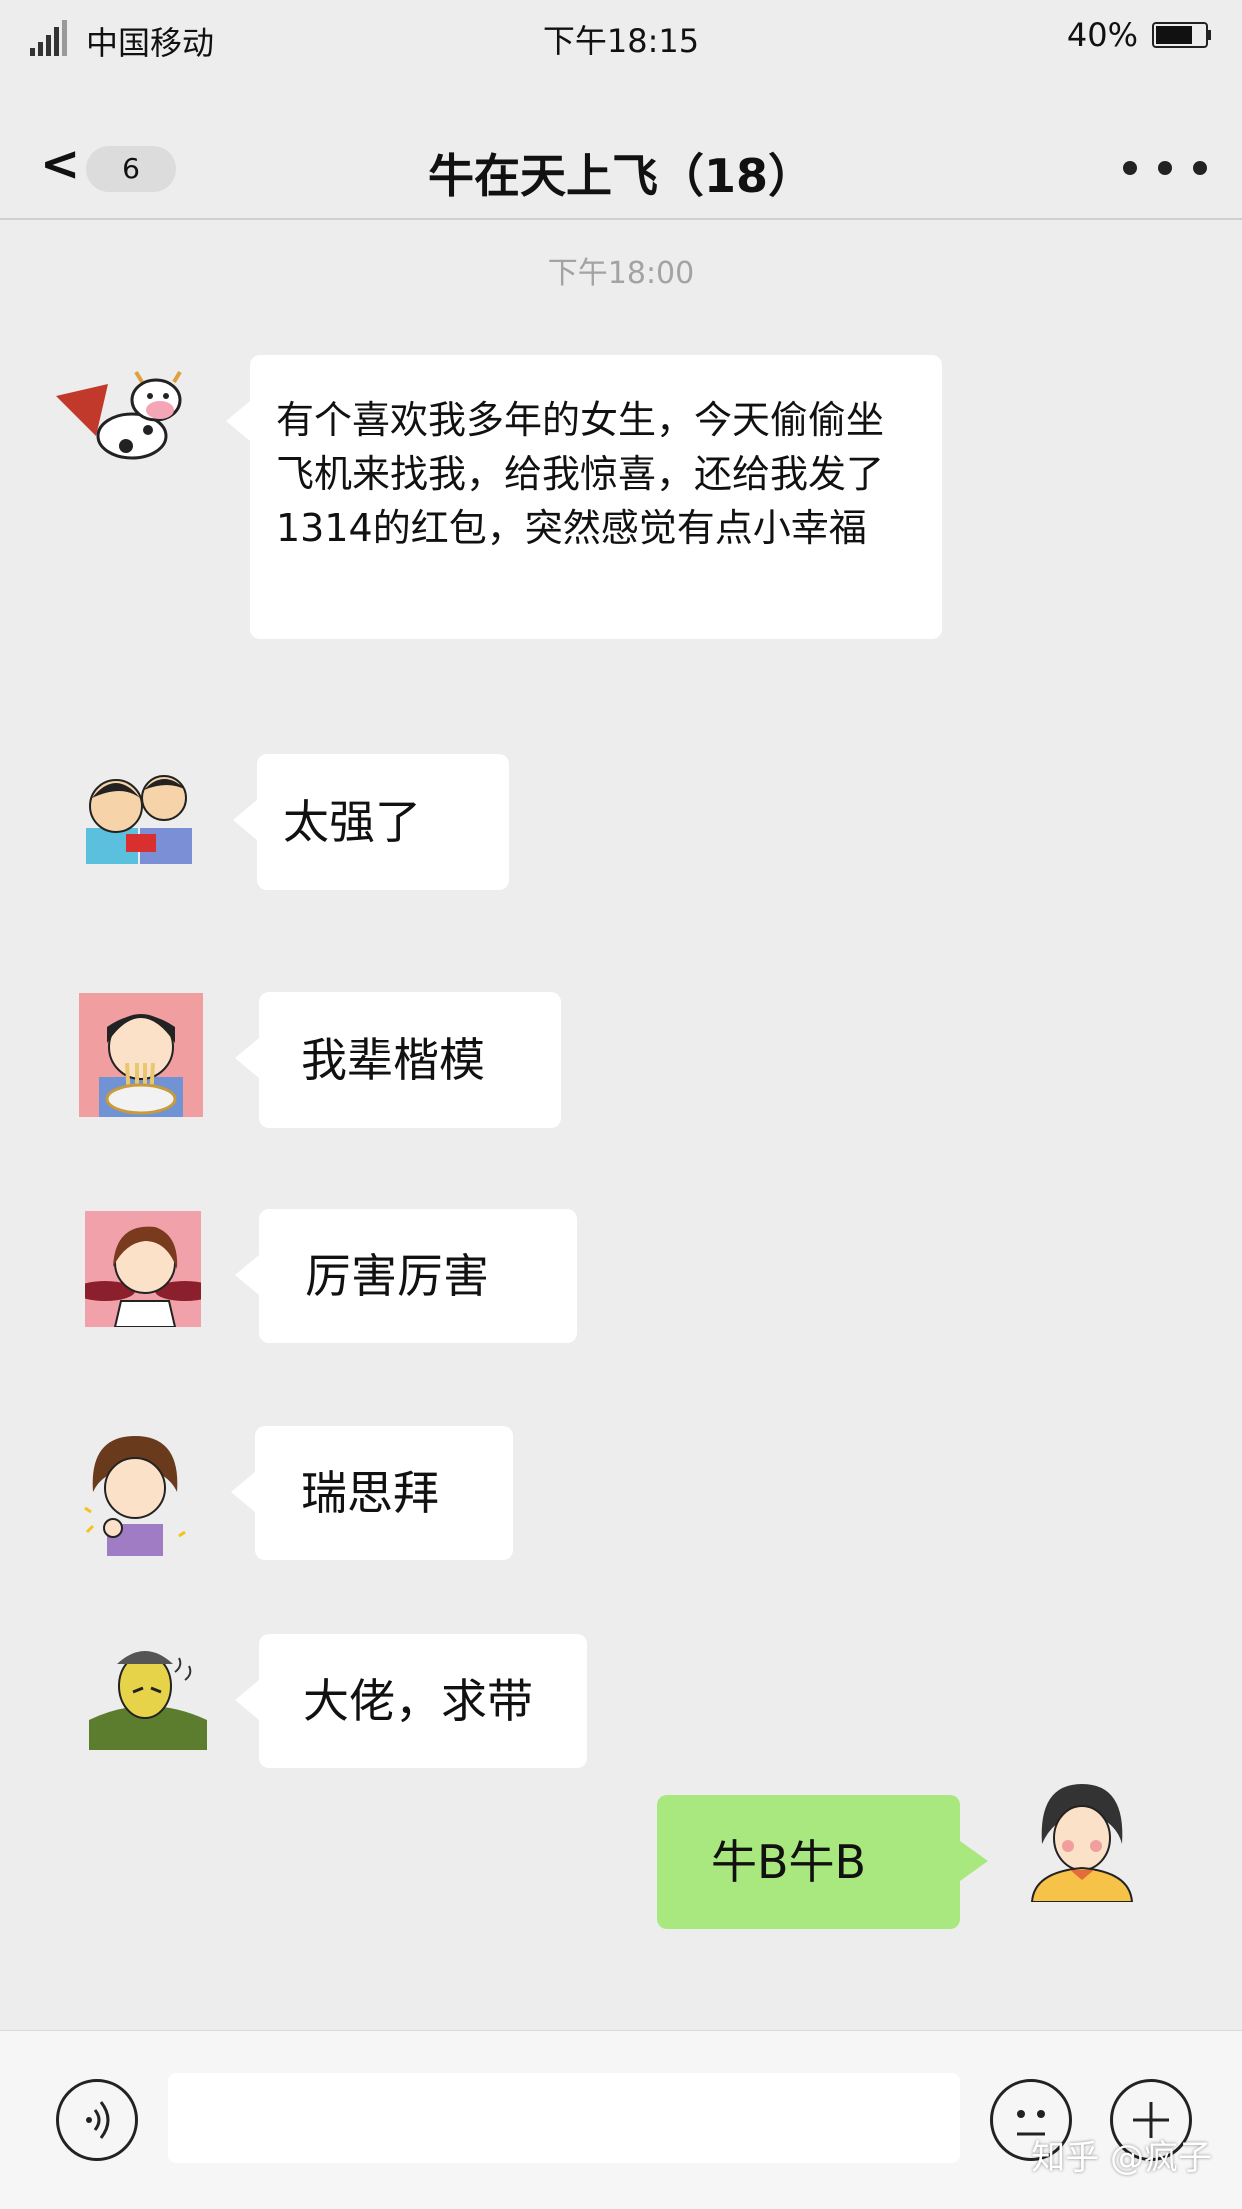 The image size is (1242, 2209). What do you see at coordinates (1121, 2158) in the screenshot?
I see `watermark: 知乎 @疯子` at bounding box center [1121, 2158].